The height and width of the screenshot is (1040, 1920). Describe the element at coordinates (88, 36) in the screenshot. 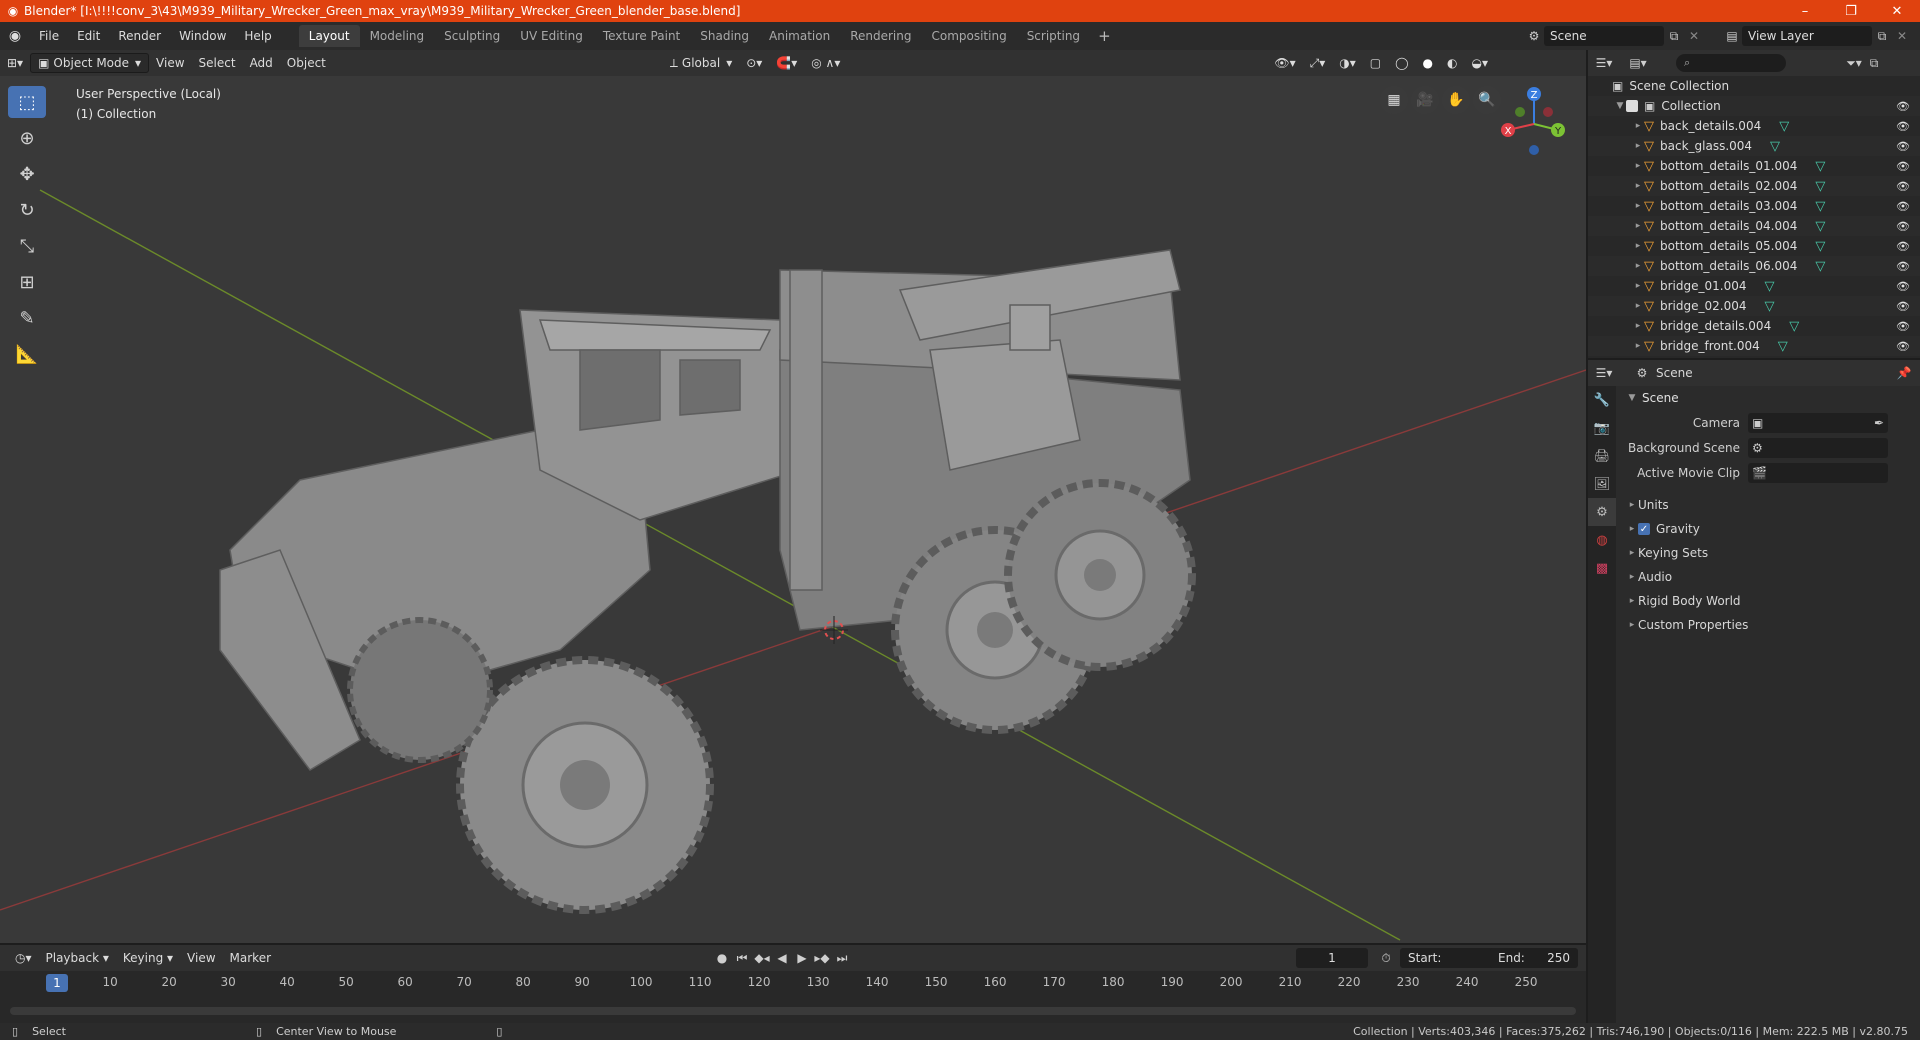

I see `menu-edit: Edit` at that location.